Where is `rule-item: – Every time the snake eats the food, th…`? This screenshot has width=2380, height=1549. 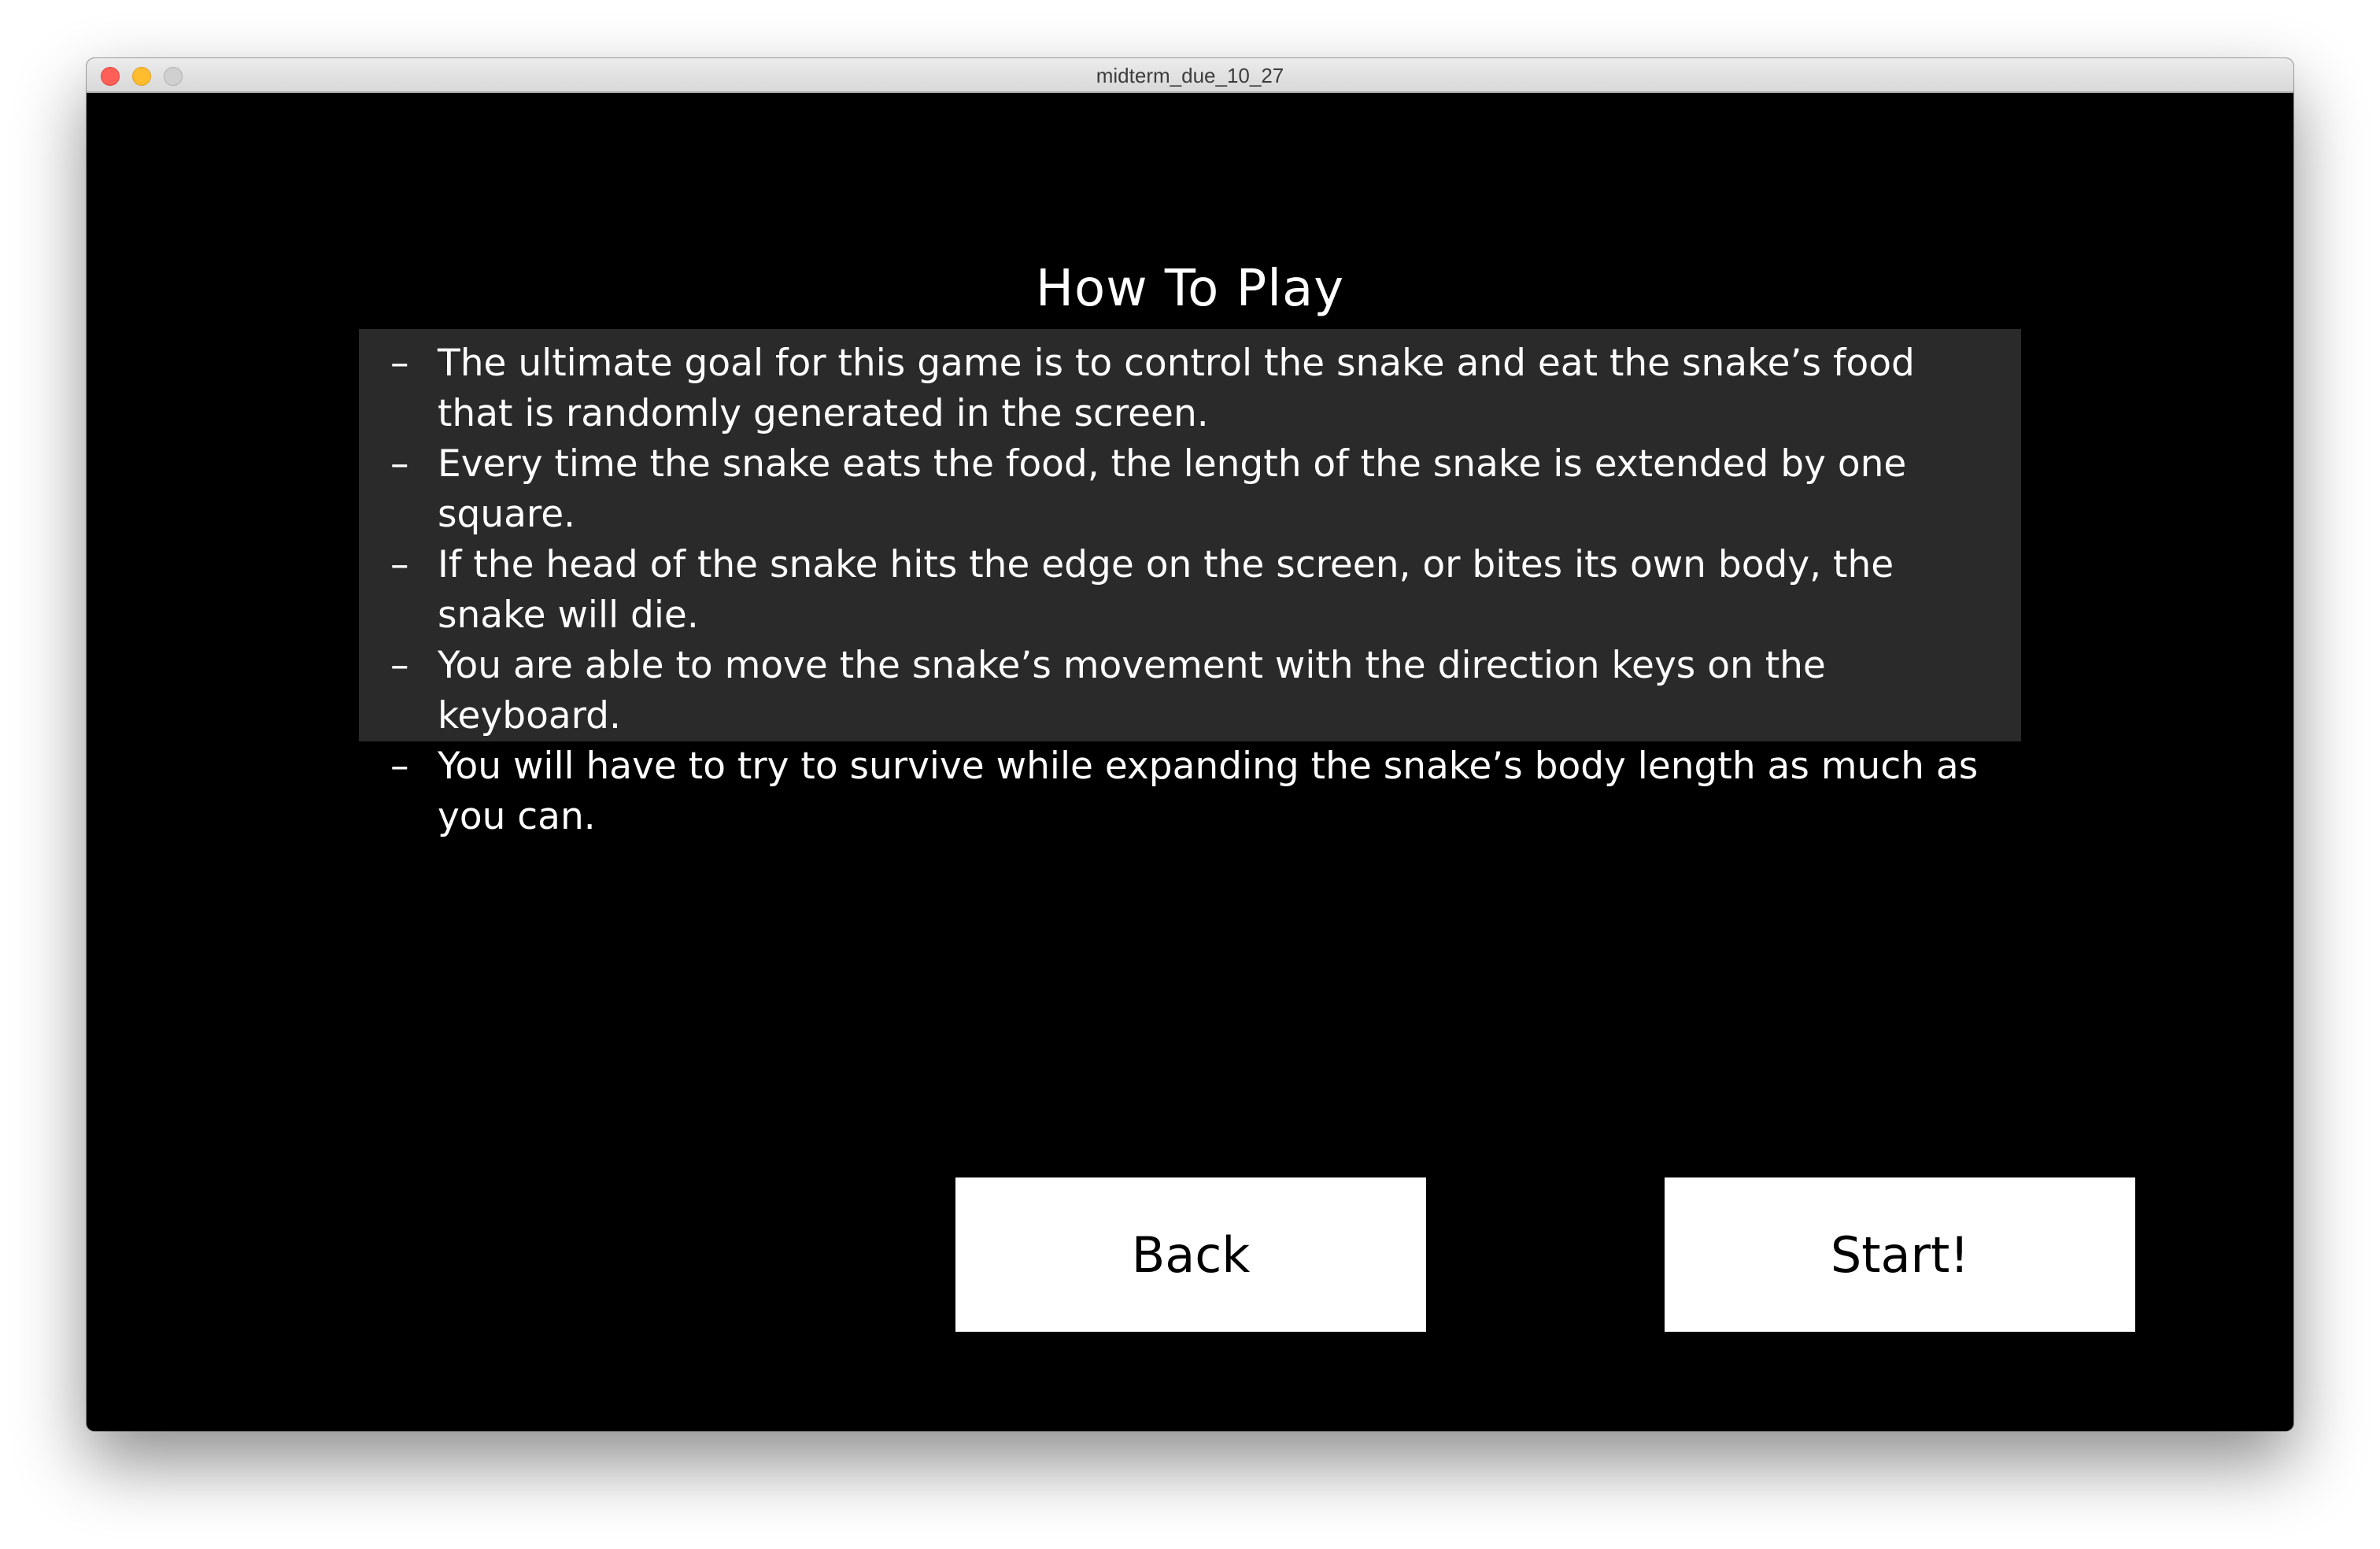
rule-item: – Every time the snake eats the food, th… is located at coordinates (1190, 490).